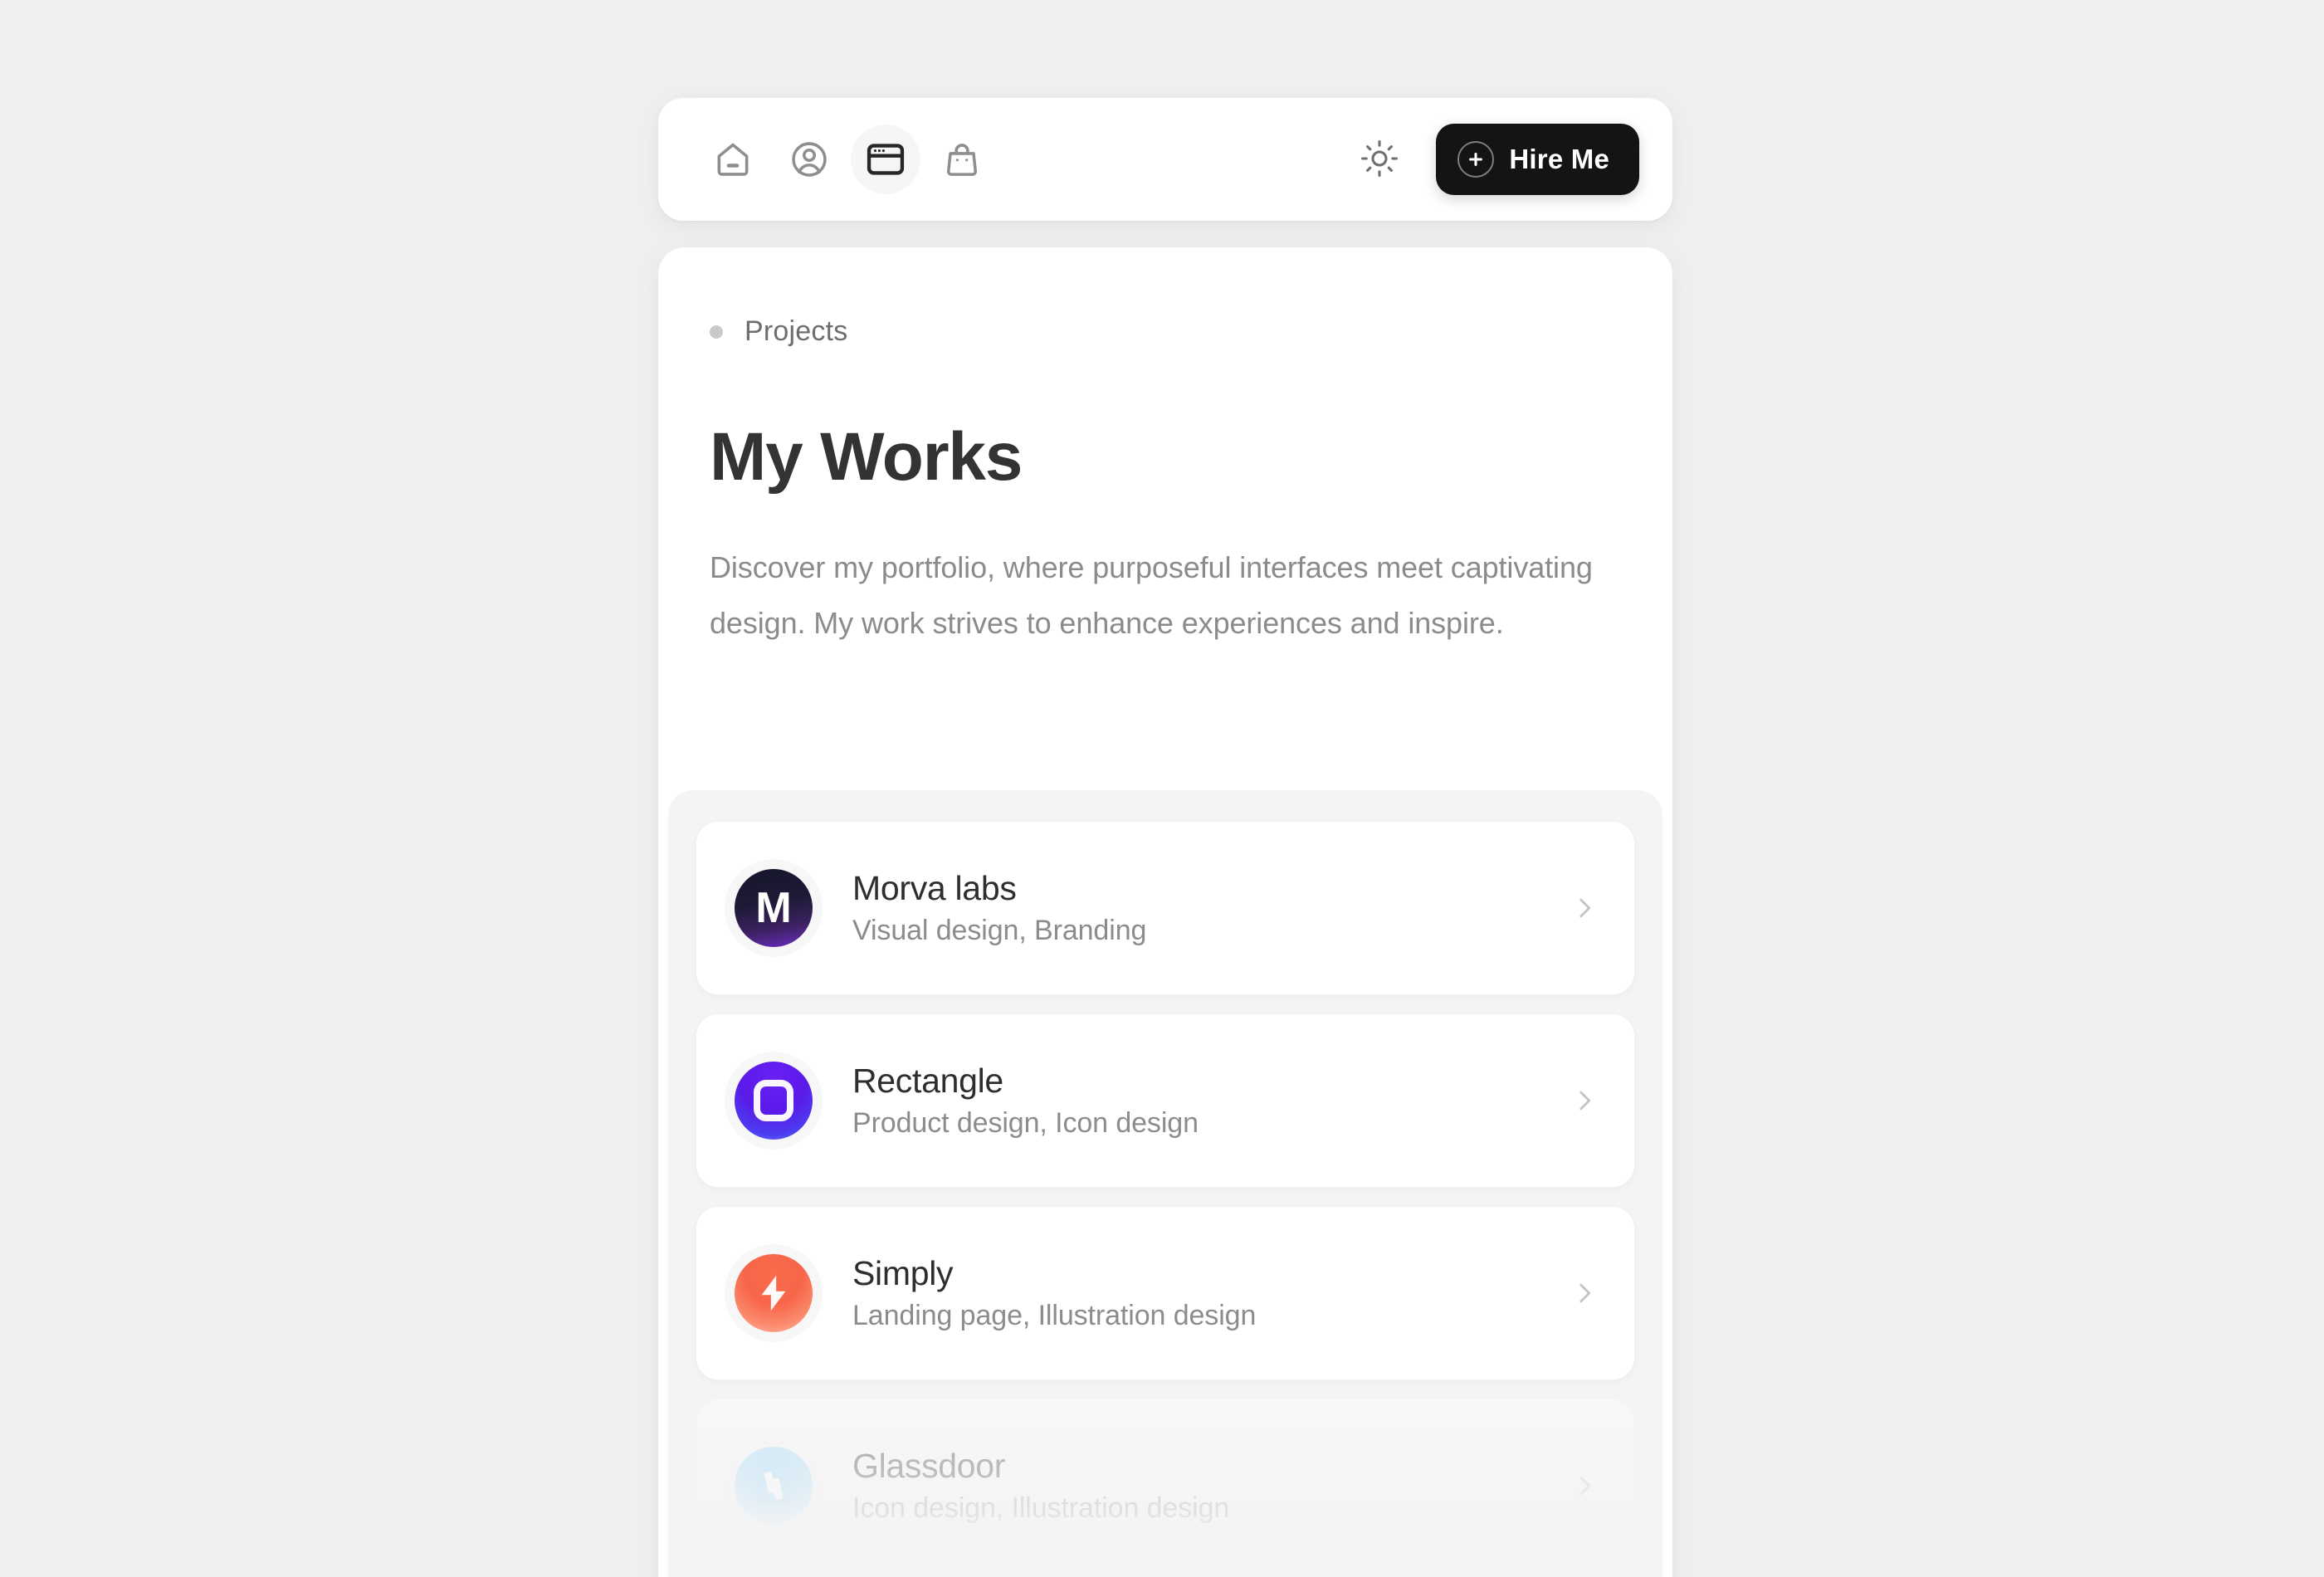  I want to click on plus-circle-icon, so click(1476, 159).